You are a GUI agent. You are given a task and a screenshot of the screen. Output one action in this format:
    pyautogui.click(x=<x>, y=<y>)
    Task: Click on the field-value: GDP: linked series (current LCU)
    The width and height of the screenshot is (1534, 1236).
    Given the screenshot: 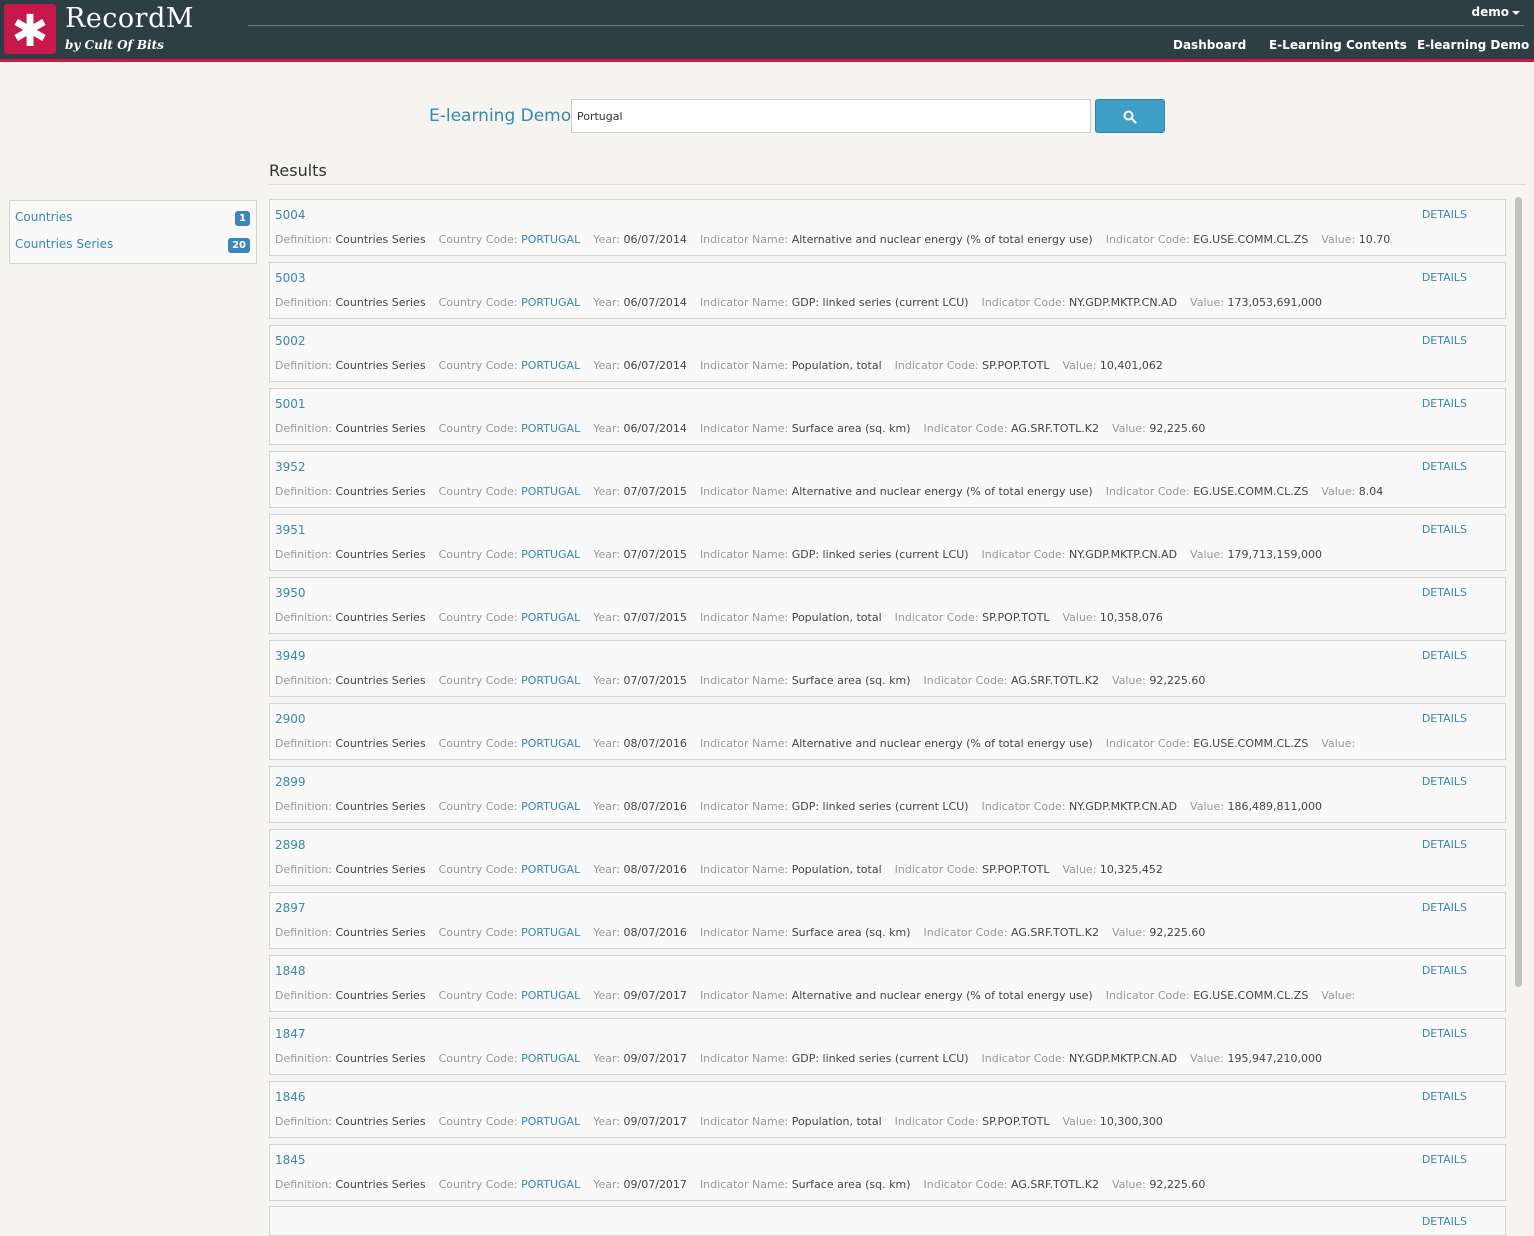 What is the action you would take?
    pyautogui.click(x=880, y=554)
    